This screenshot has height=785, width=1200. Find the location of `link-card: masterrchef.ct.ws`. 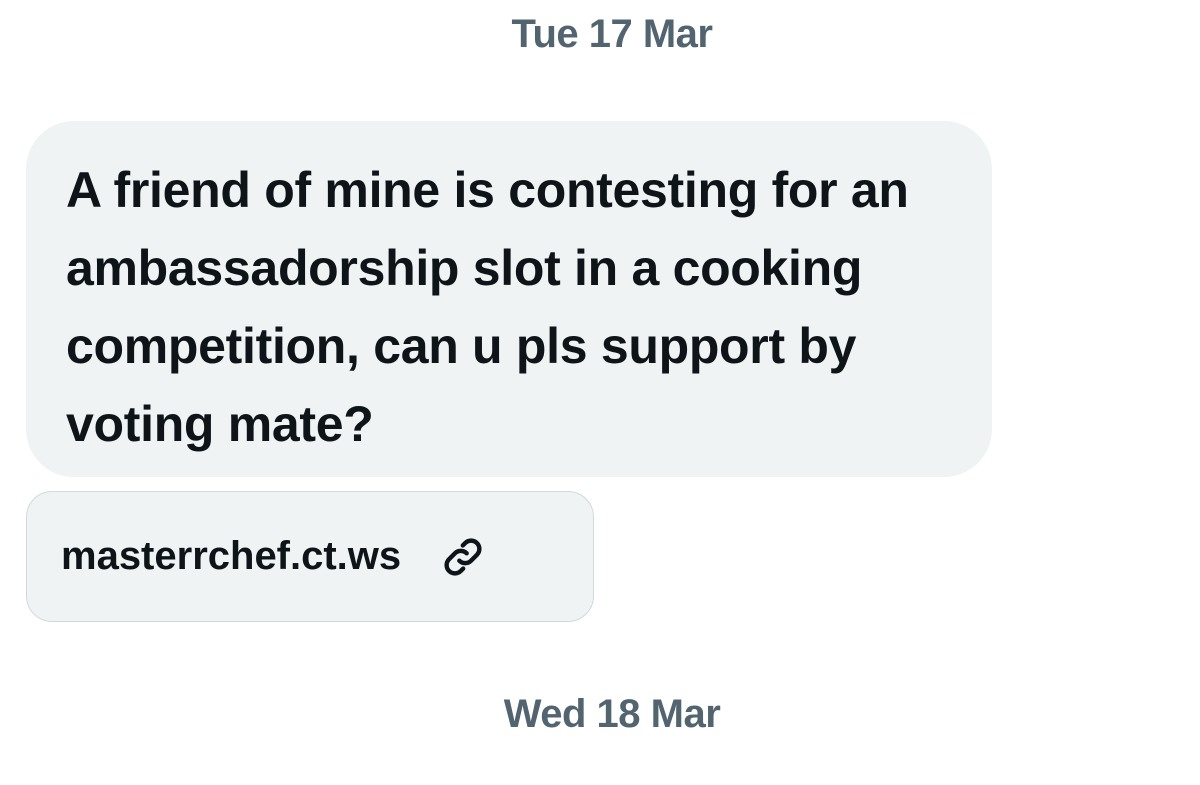

link-card: masterrchef.ct.ws is located at coordinates (310, 556).